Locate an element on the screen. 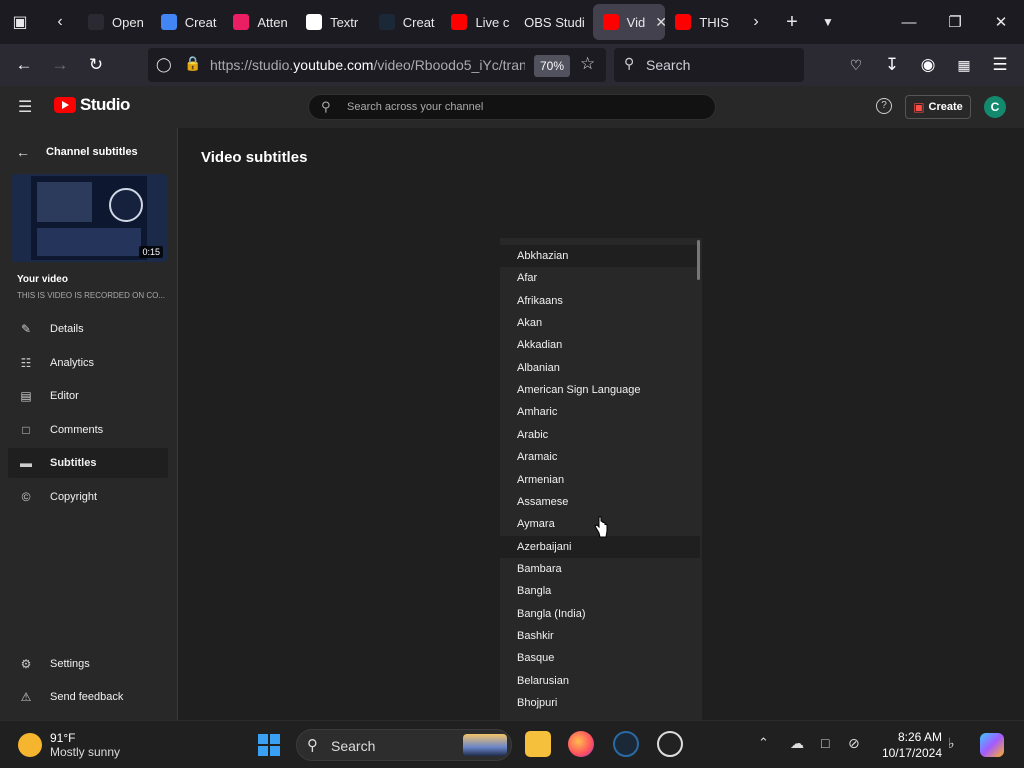 This screenshot has width=1024, height=768. shield-icon: ◯ is located at coordinates (164, 64).